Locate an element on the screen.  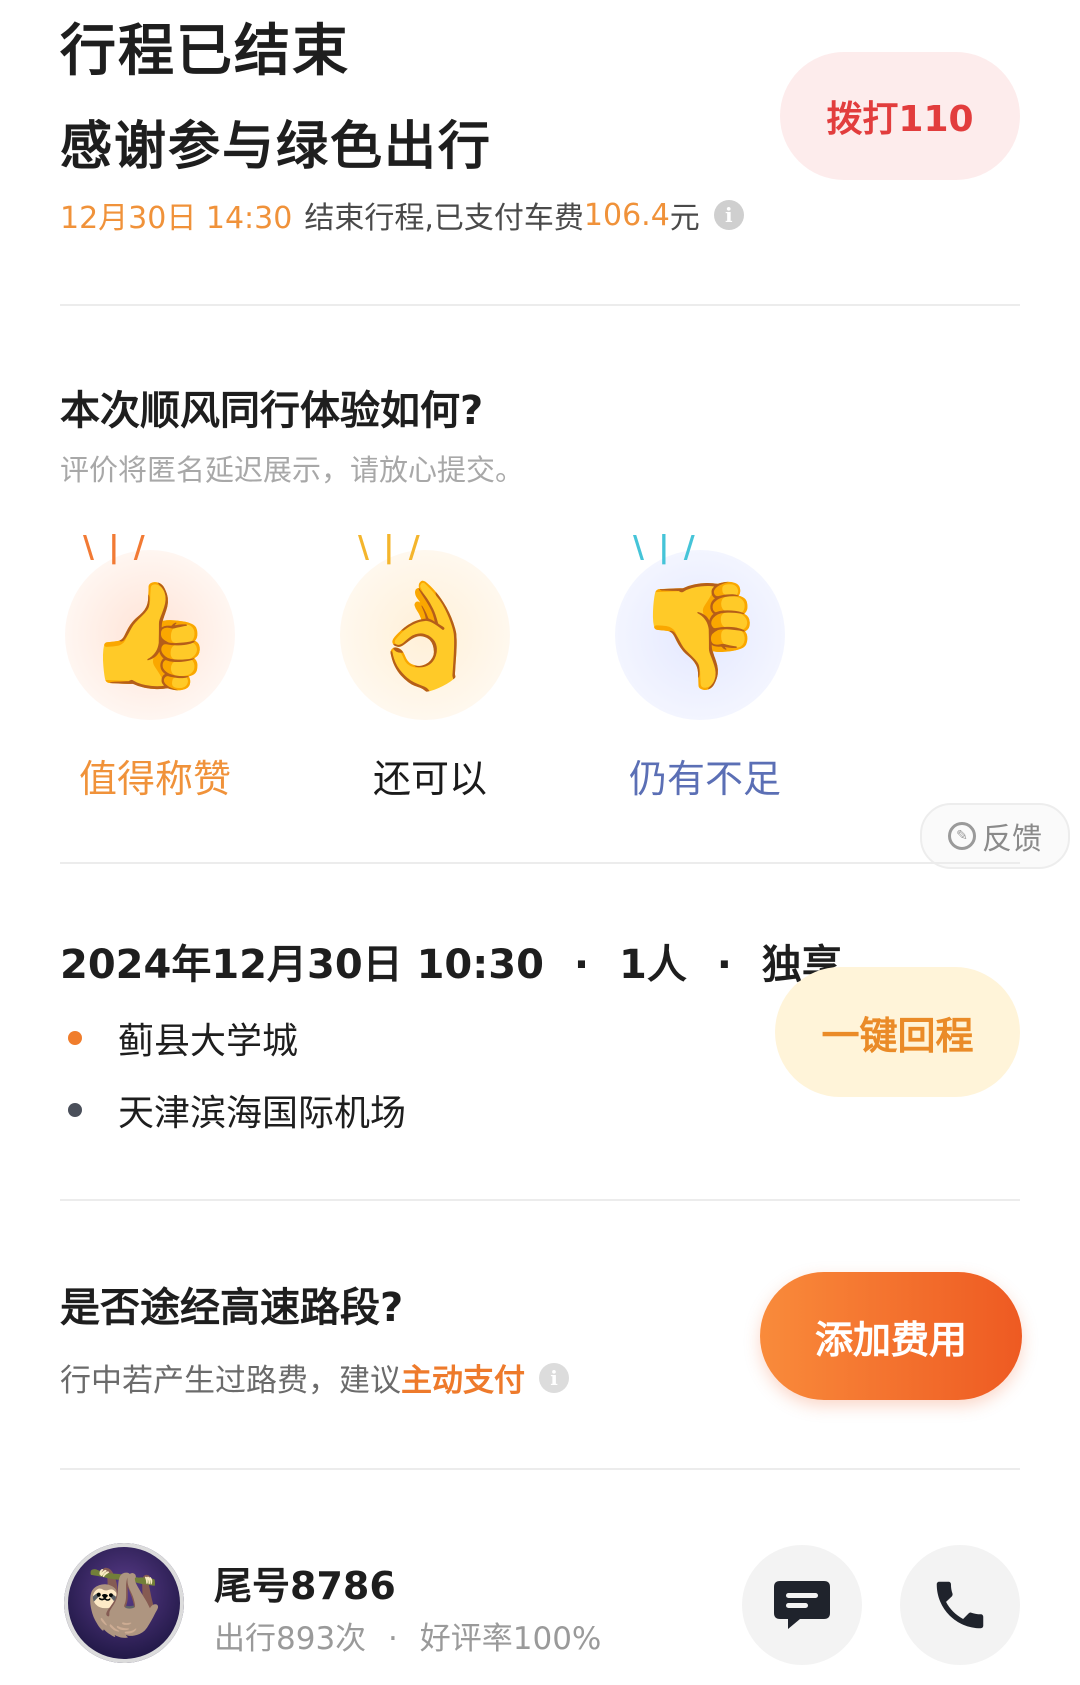
rating-option-insufficient: \ | / 👎 仍有不足 is located at coordinates (705, 665).